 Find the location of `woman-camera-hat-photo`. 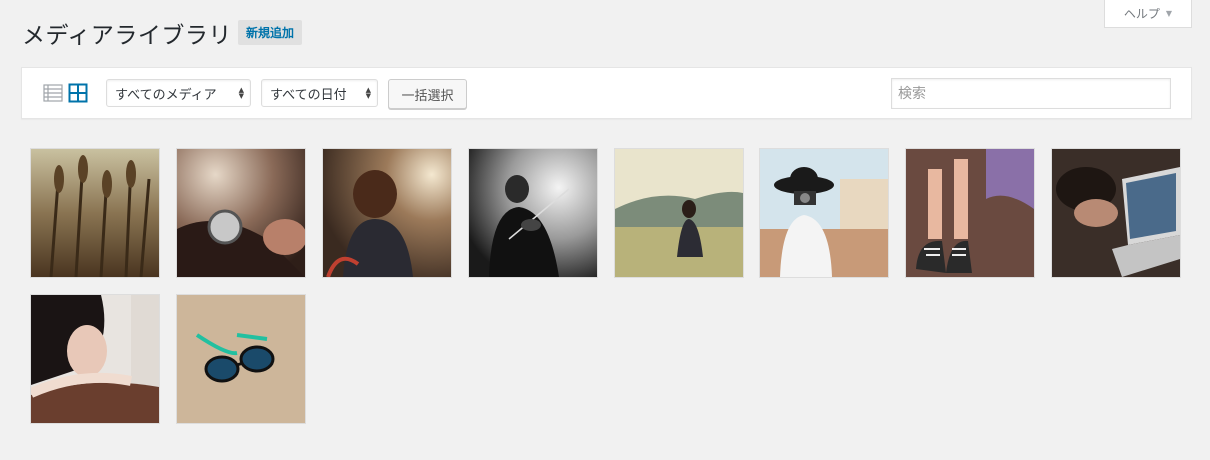

woman-camera-hat-photo is located at coordinates (824, 213).